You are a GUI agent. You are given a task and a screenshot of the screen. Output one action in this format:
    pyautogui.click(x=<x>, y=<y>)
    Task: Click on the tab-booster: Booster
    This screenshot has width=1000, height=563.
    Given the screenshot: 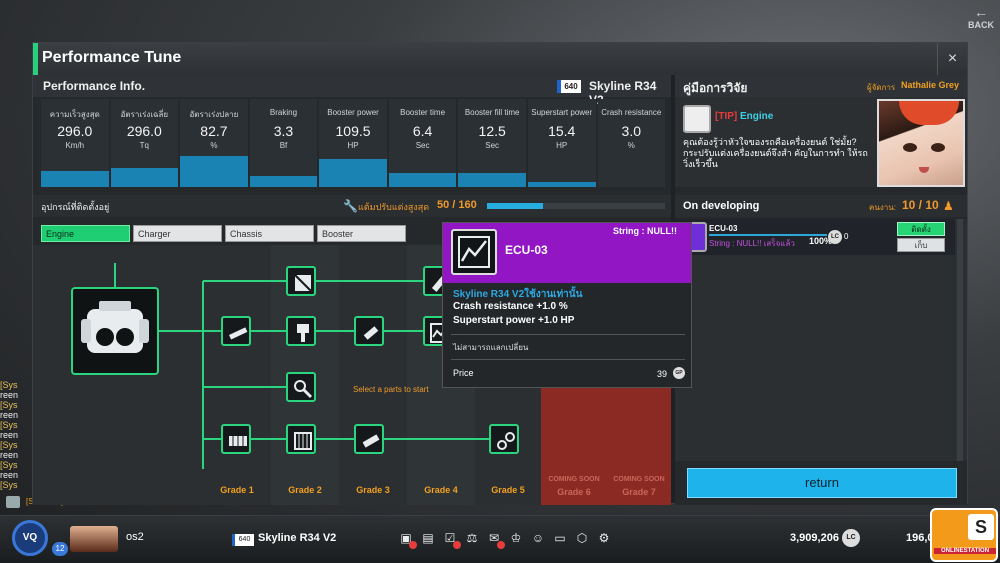 What is the action you would take?
    pyautogui.click(x=361, y=233)
    